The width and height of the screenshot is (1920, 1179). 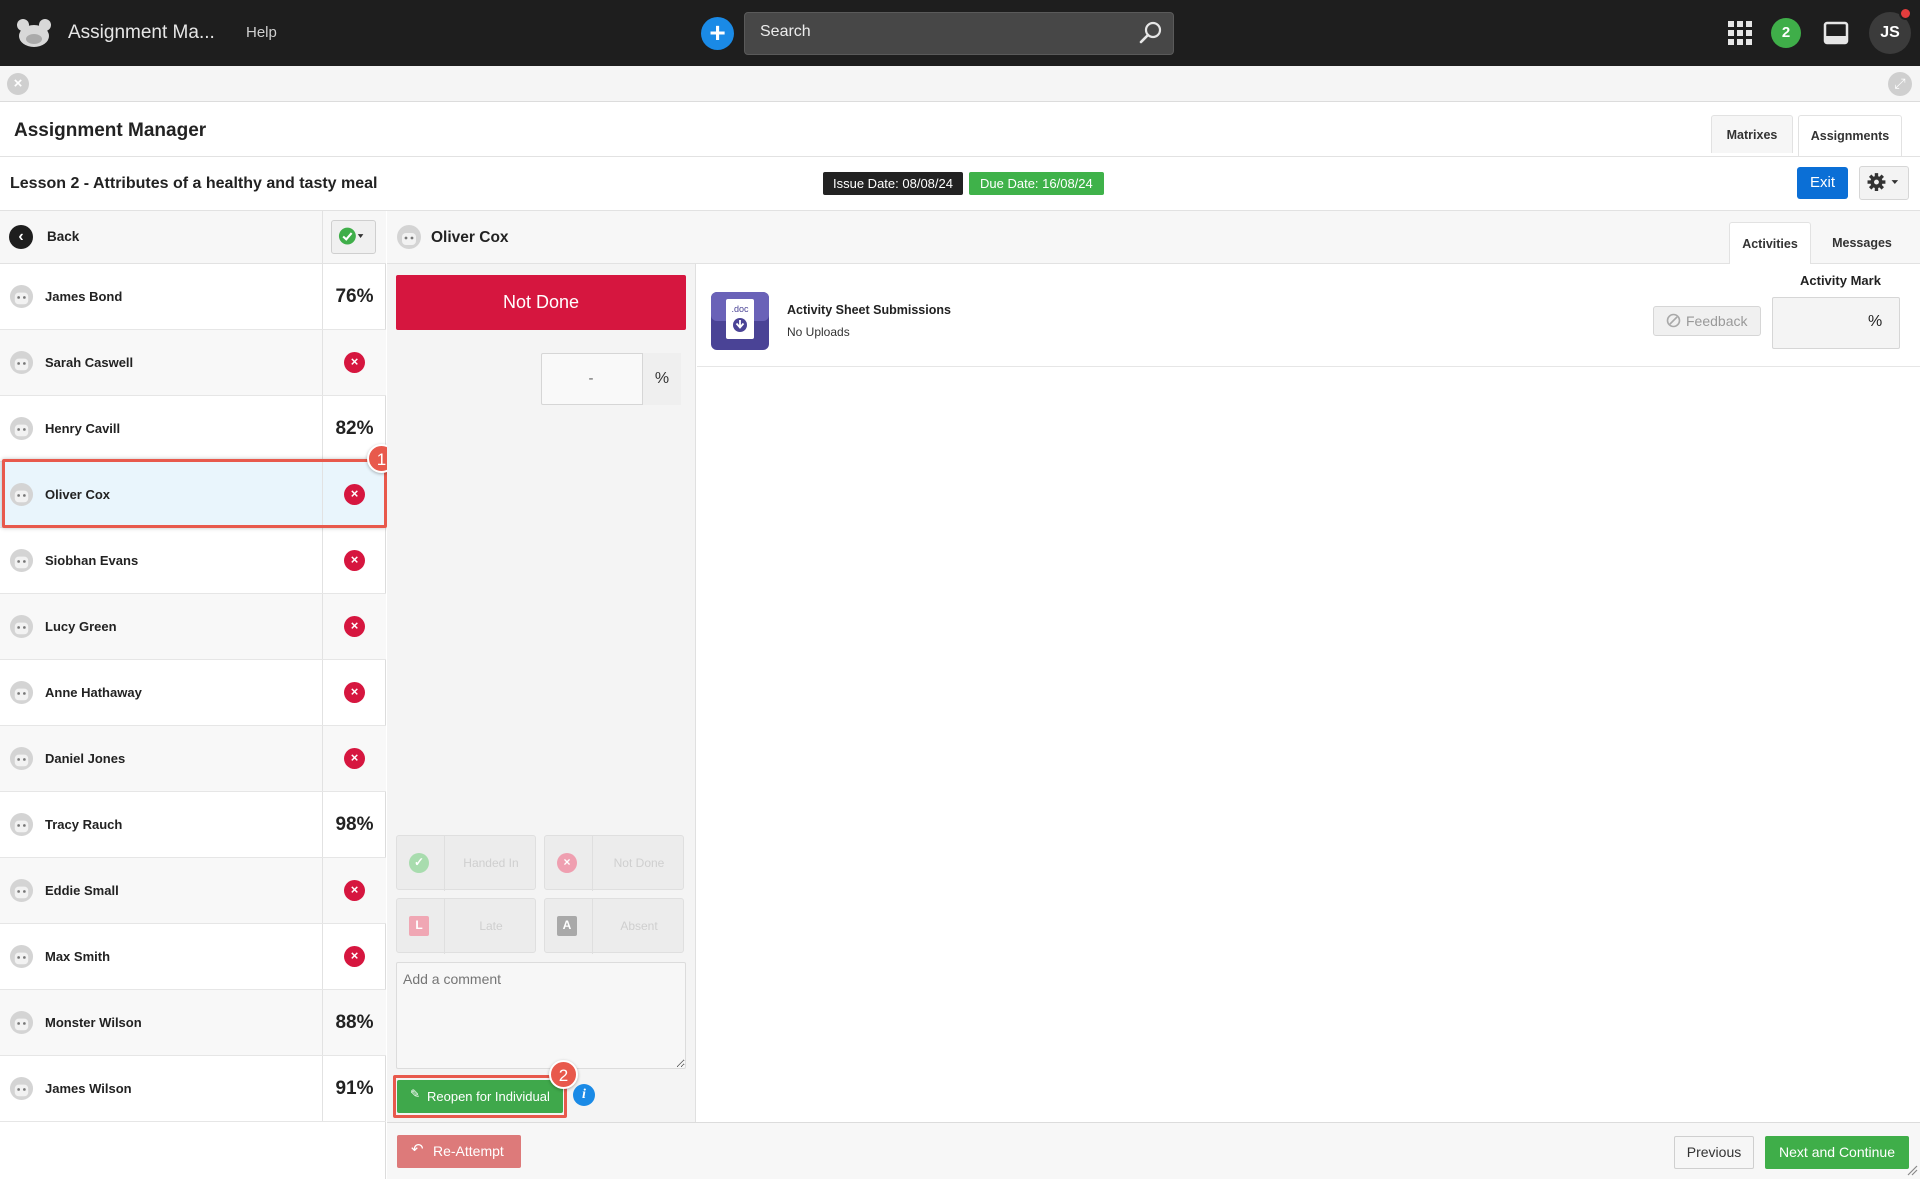 I want to click on student-name: Anne Hathaway, so click(x=93, y=692).